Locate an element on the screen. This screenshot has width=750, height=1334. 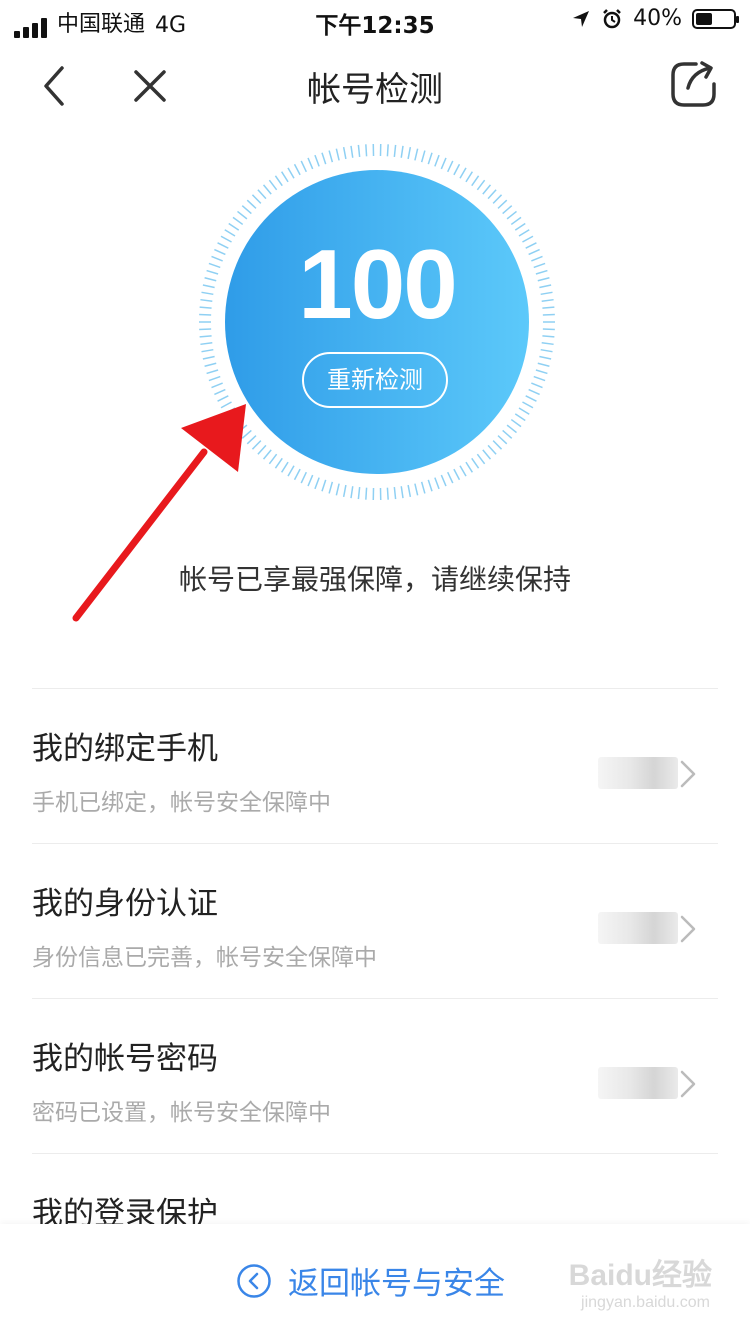
back-to-account-security-button: 返回帐号与安全 is located at coordinates (370, 1280).